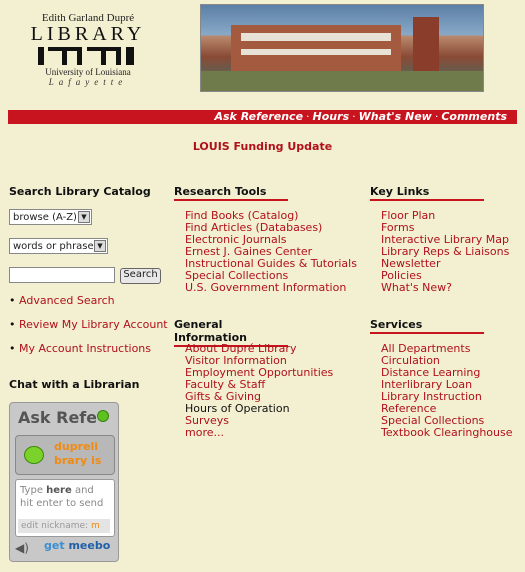  I want to click on chat-heading: Chat with a Librarian, so click(74, 384).